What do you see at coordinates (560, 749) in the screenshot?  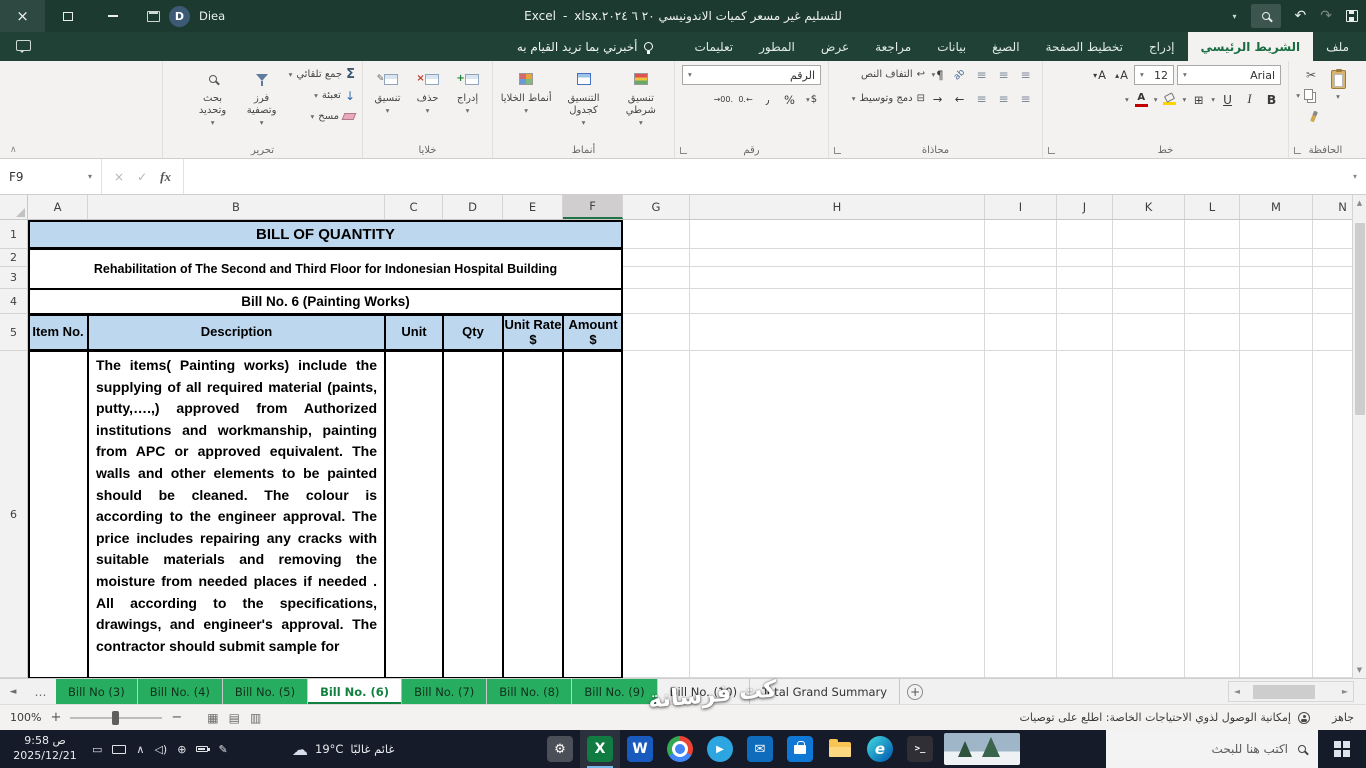 I see `taskbar-app-settings: ⚙` at bounding box center [560, 749].